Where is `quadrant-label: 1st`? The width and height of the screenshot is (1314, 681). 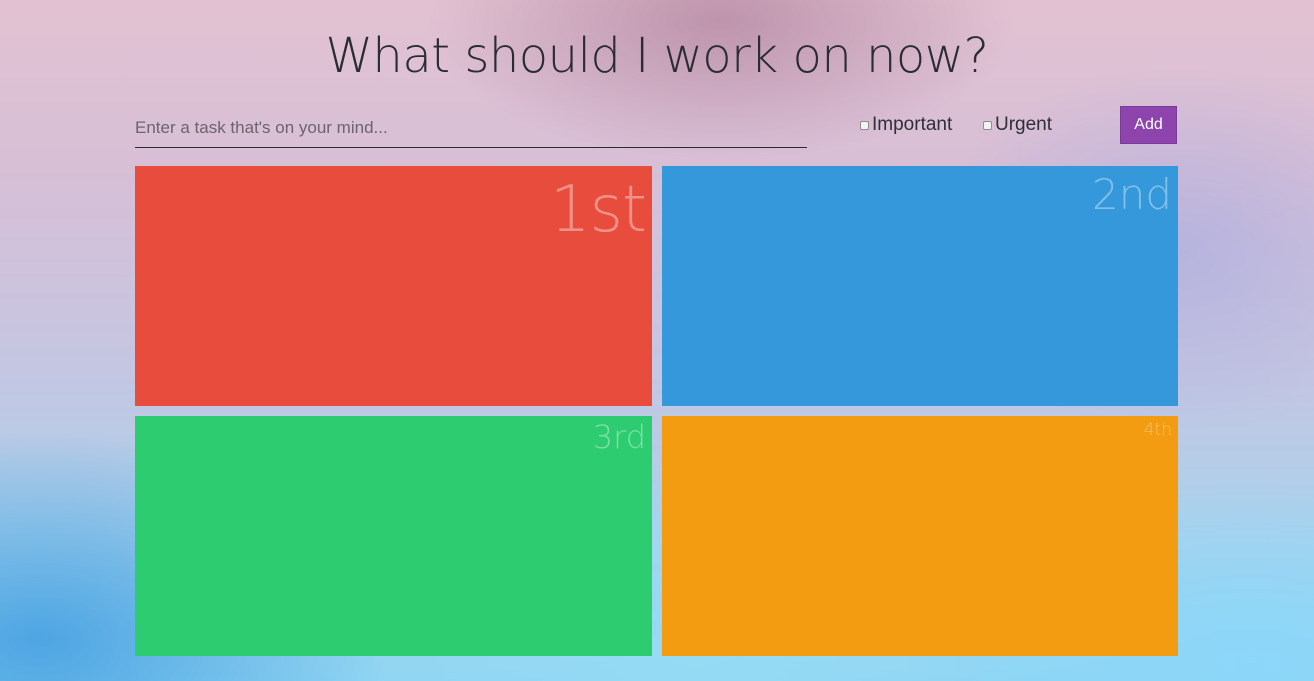 quadrant-label: 1st is located at coordinates (598, 210).